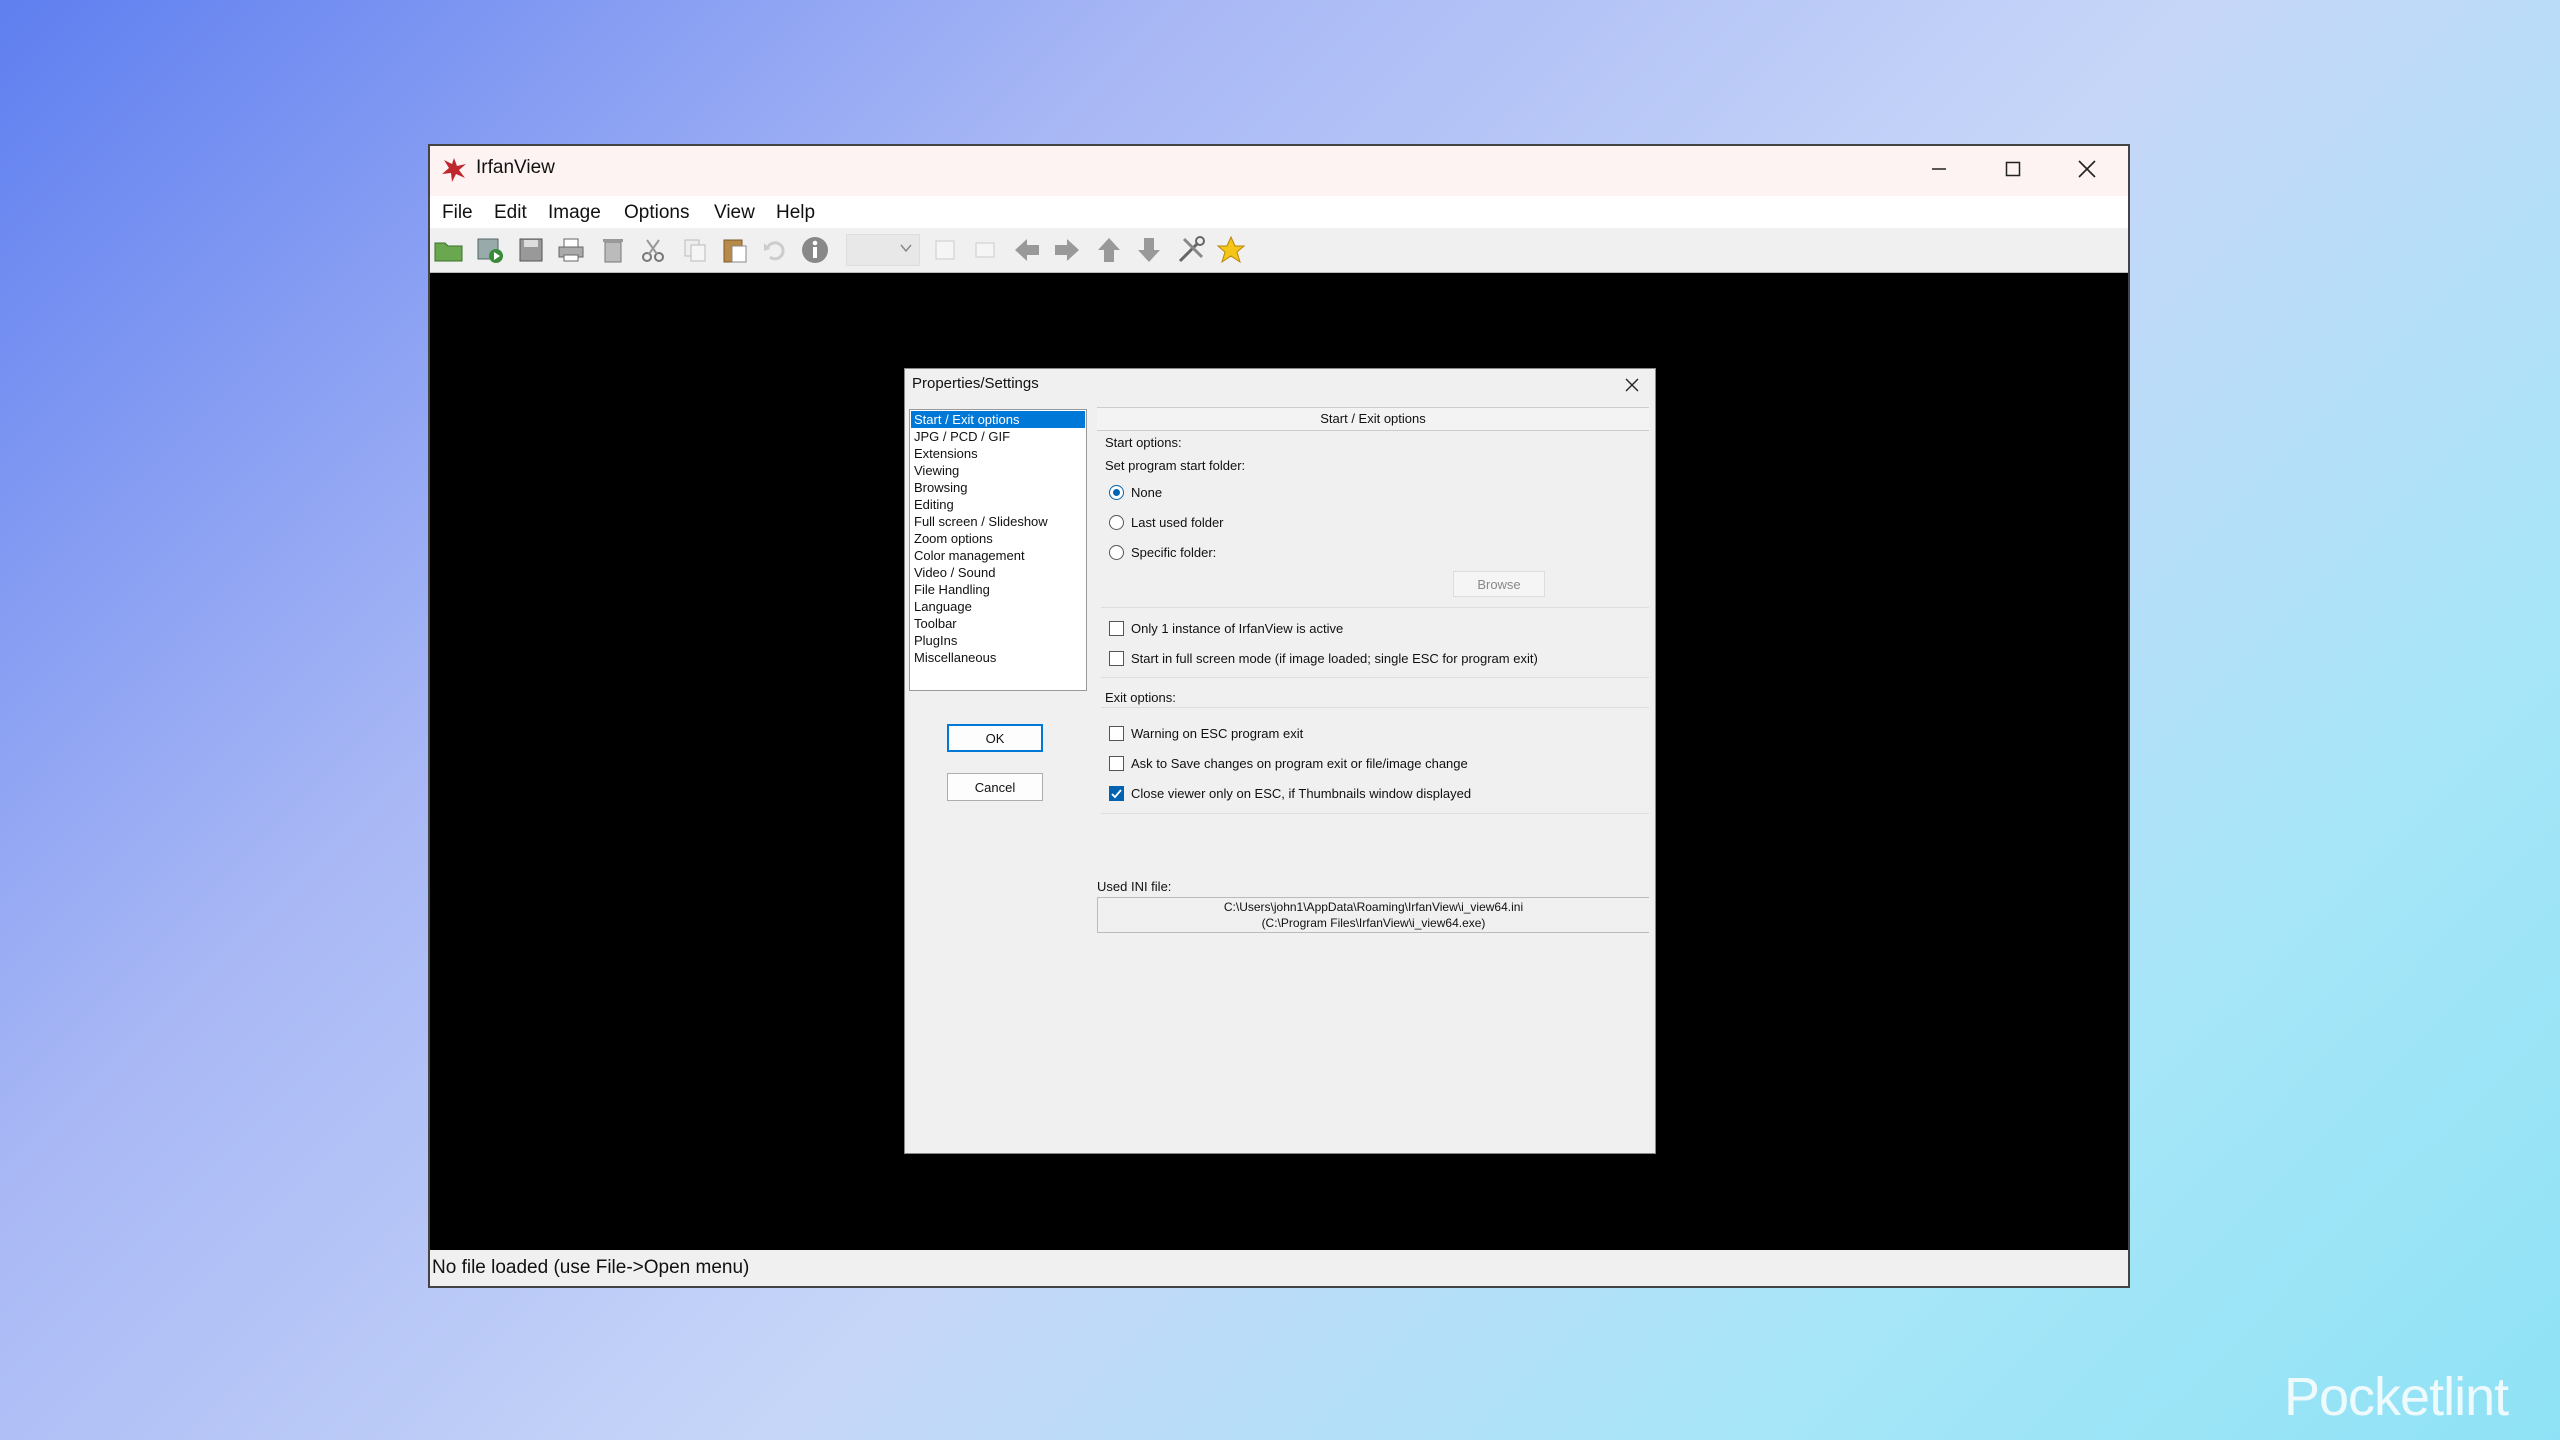 The height and width of the screenshot is (1440, 2560). Describe the element at coordinates (656, 213) in the screenshot. I see `menu-options: Options` at that location.